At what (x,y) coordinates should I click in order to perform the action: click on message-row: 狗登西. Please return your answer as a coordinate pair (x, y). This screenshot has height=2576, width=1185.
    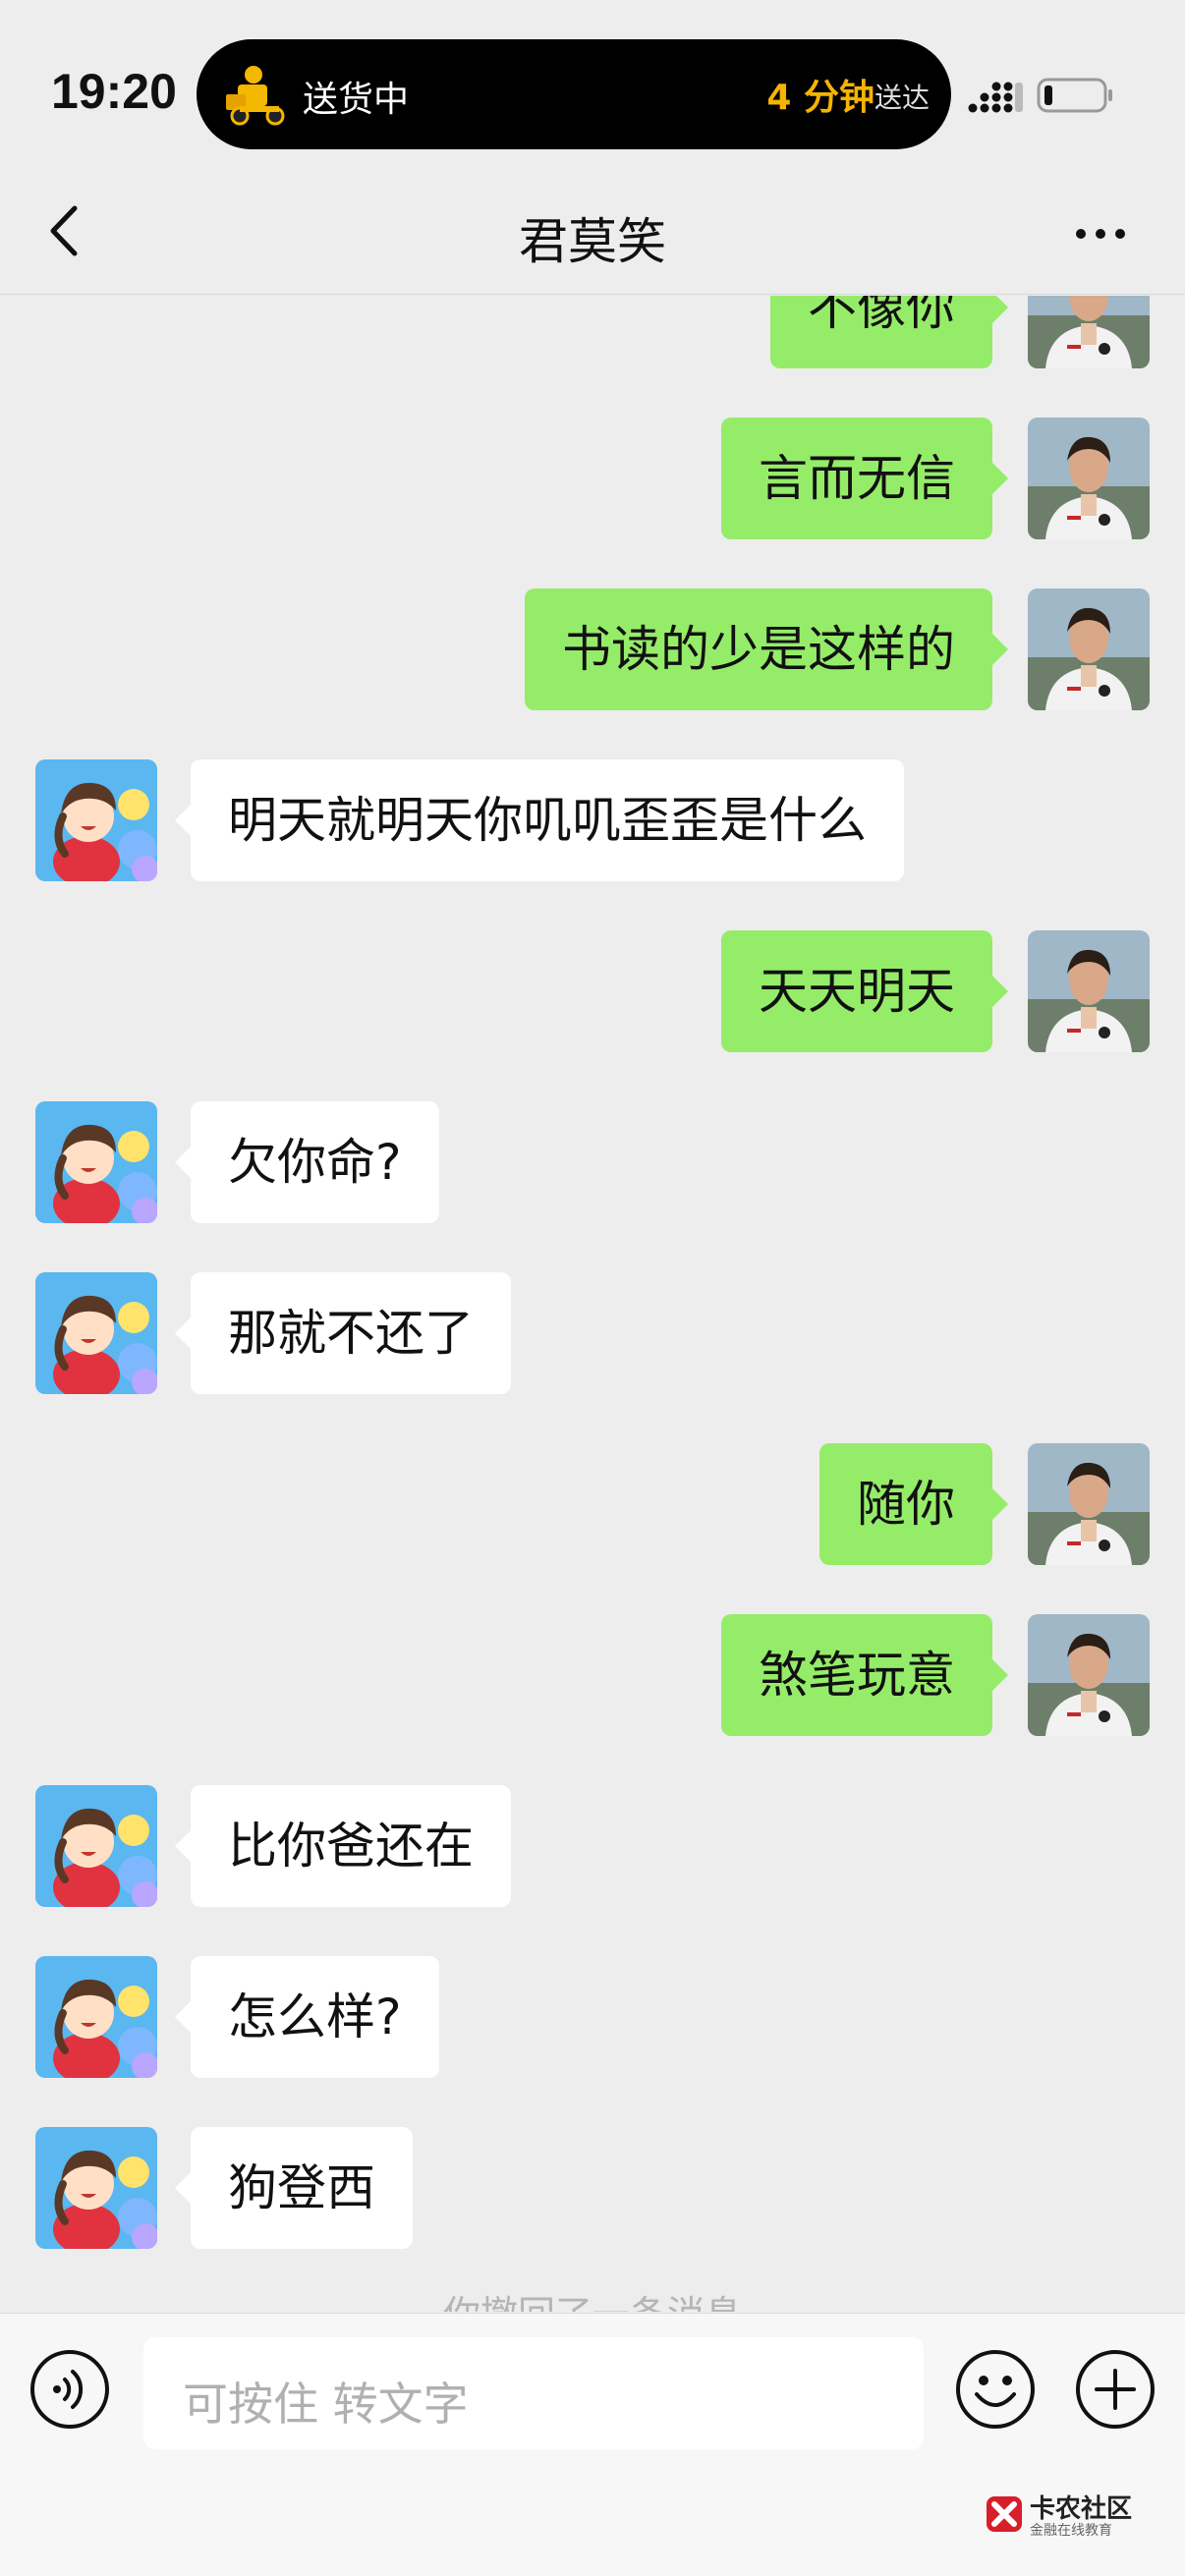
    Looking at the image, I should click on (592, 2188).